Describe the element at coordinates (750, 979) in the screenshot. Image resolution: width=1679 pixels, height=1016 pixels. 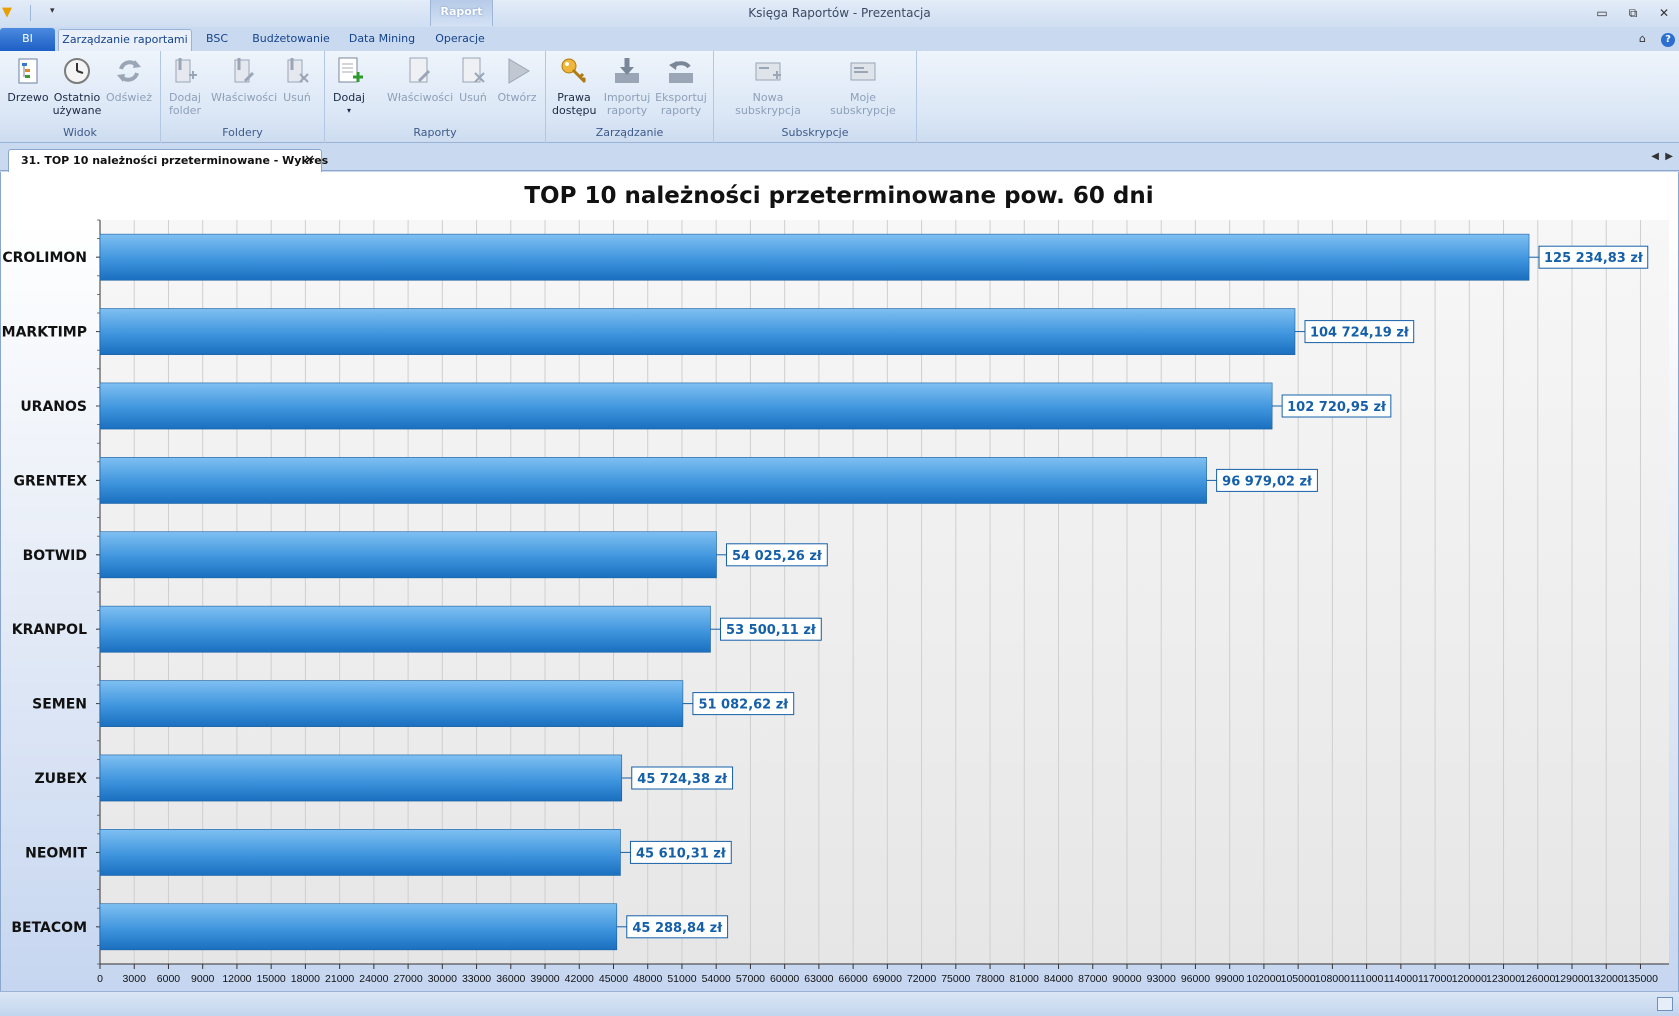
I see `x-tick-label: 57000` at that location.